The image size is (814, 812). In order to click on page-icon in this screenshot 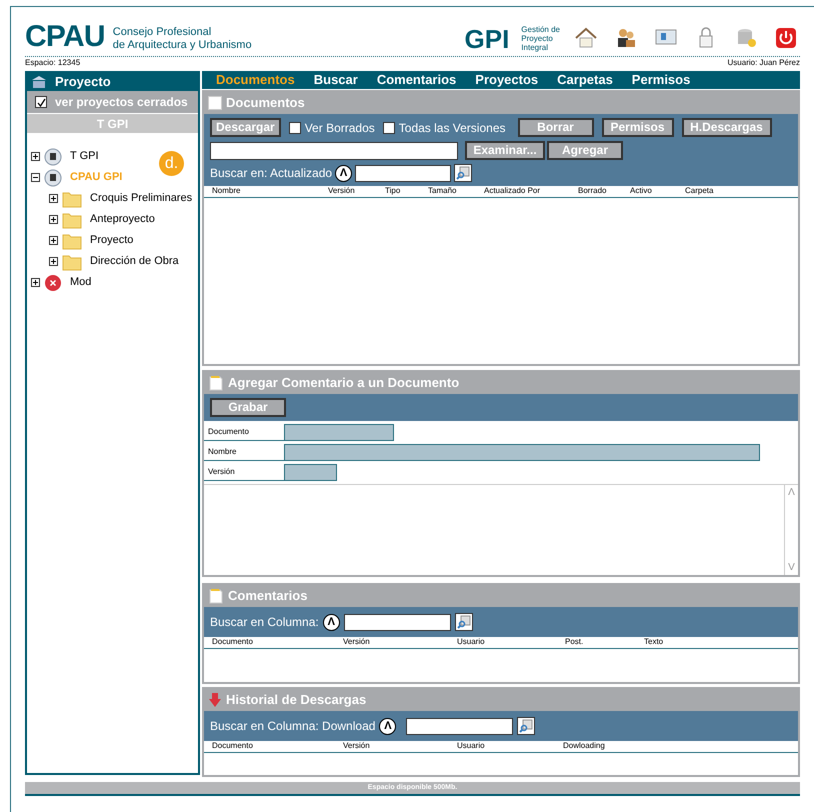, I will do `click(215, 103)`.